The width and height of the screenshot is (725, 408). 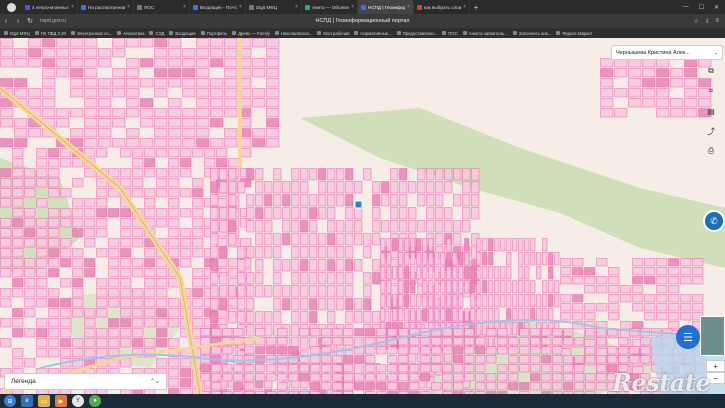 I want to click on browser-tab: Входящие - Почта Mail×, so click(x=218, y=7).